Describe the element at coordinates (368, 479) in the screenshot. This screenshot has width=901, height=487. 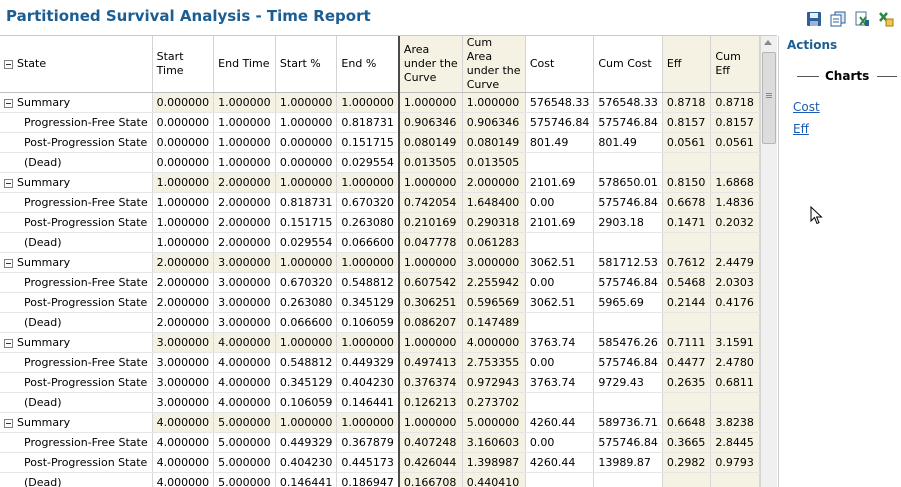
I see `cell-end-pct: 0.186947` at that location.